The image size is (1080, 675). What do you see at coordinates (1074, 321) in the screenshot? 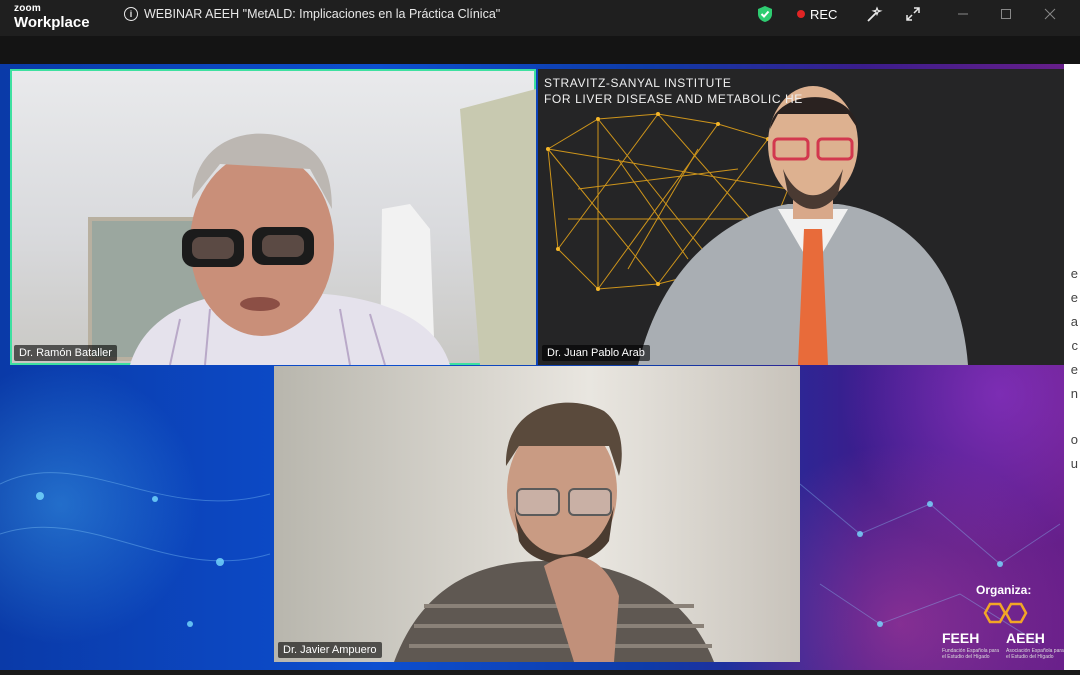
I see `strip-text: a` at bounding box center [1074, 321].